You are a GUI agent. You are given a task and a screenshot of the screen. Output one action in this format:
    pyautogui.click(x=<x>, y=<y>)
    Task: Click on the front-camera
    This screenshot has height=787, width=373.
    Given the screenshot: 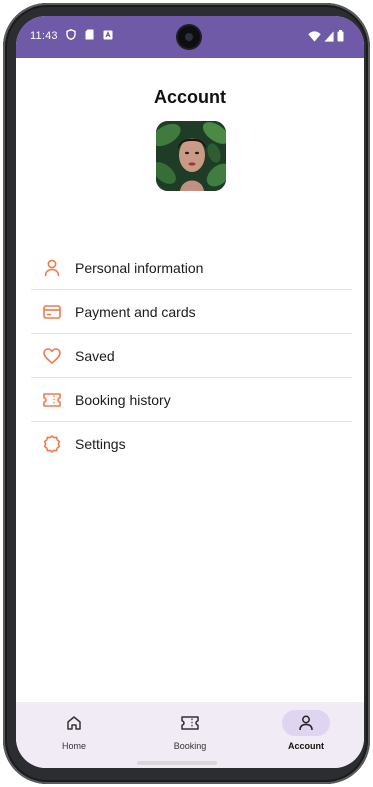 What is the action you would take?
    pyautogui.click(x=189, y=37)
    